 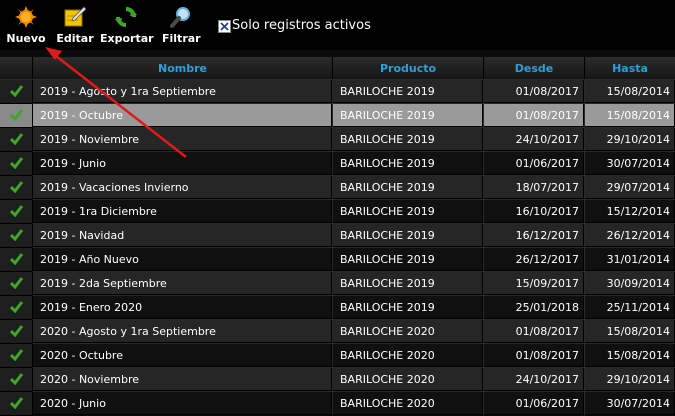 I want to click on exportar-button: Exportar, so click(x=127, y=25).